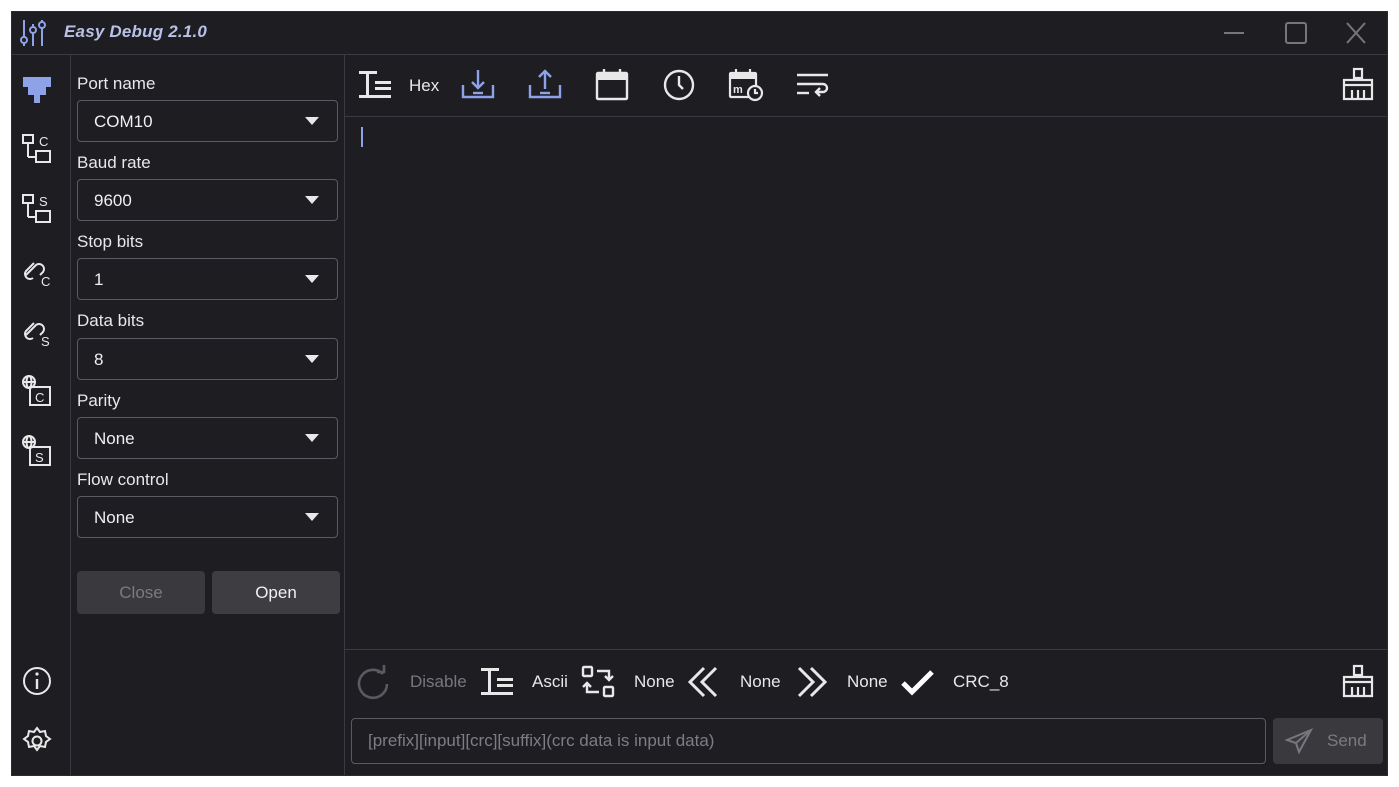 This screenshot has height=787, width=1399. What do you see at coordinates (654, 681) in the screenshot?
I see `escape-label: None` at bounding box center [654, 681].